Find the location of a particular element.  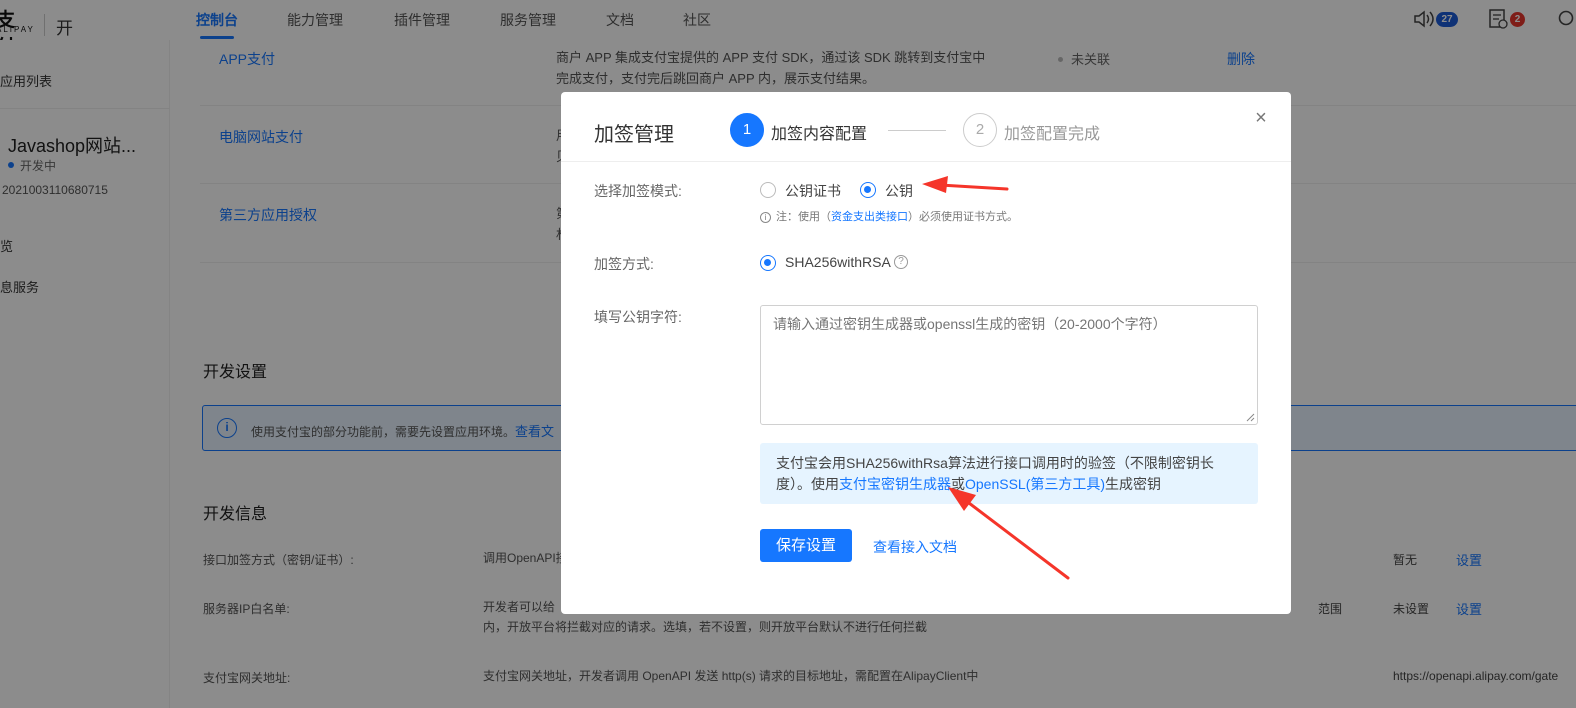

tip-text-or: 或 is located at coordinates (958, 484).